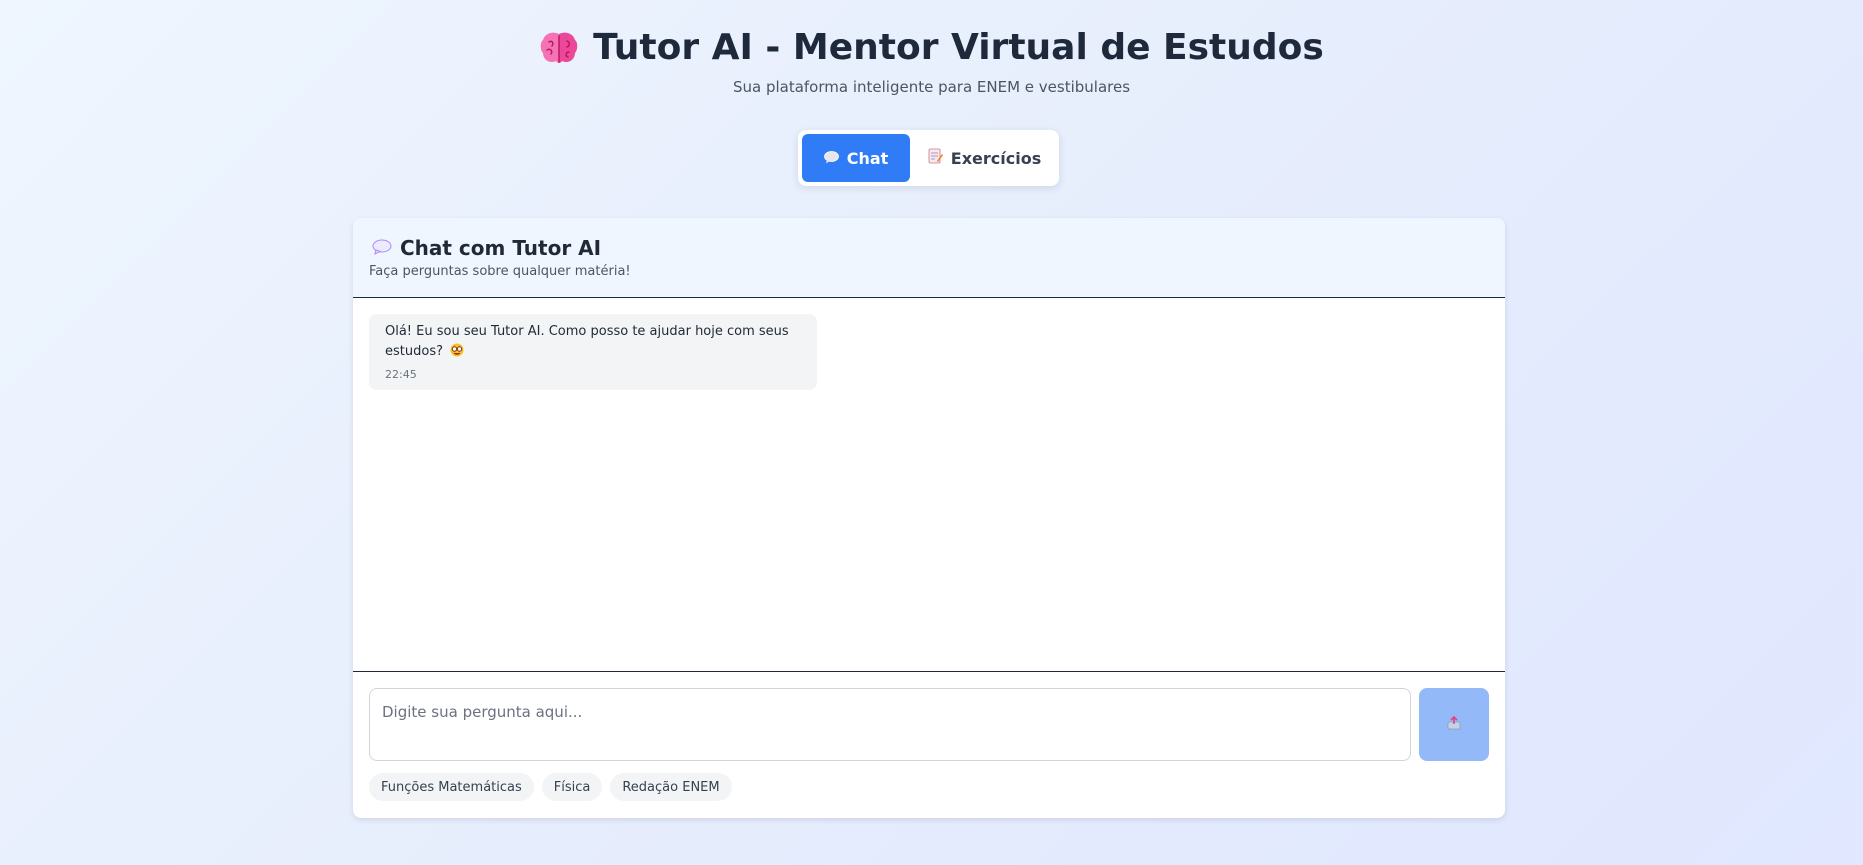 The width and height of the screenshot is (1863, 865). I want to click on chat-title: Chat com Tutor AI, so click(930, 248).